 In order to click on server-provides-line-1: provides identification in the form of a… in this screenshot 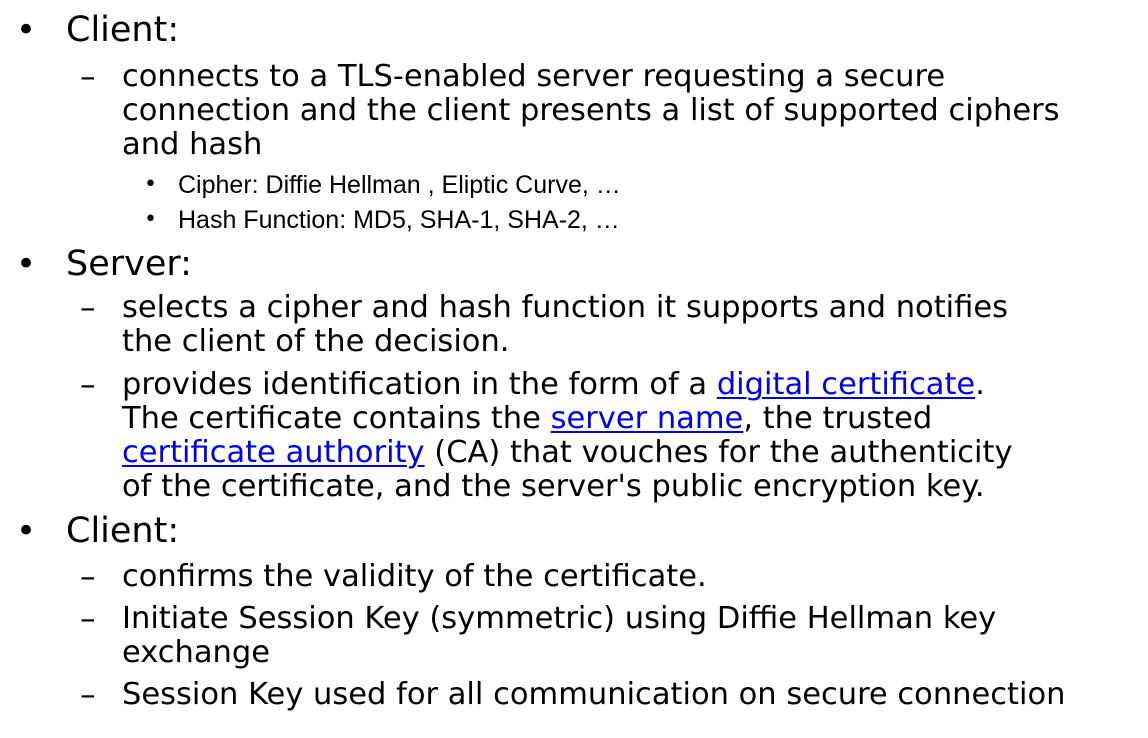, I will do `click(553, 384)`.